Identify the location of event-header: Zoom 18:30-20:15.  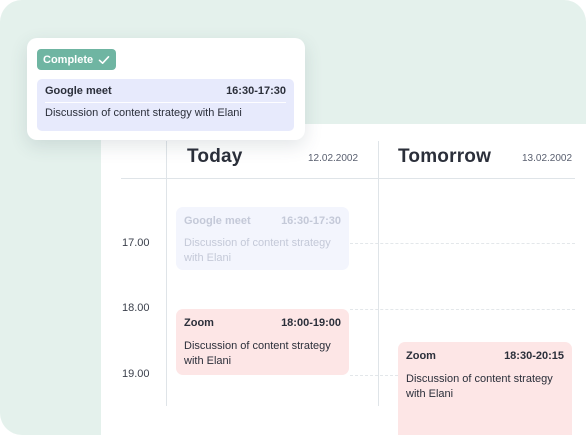
(485, 356).